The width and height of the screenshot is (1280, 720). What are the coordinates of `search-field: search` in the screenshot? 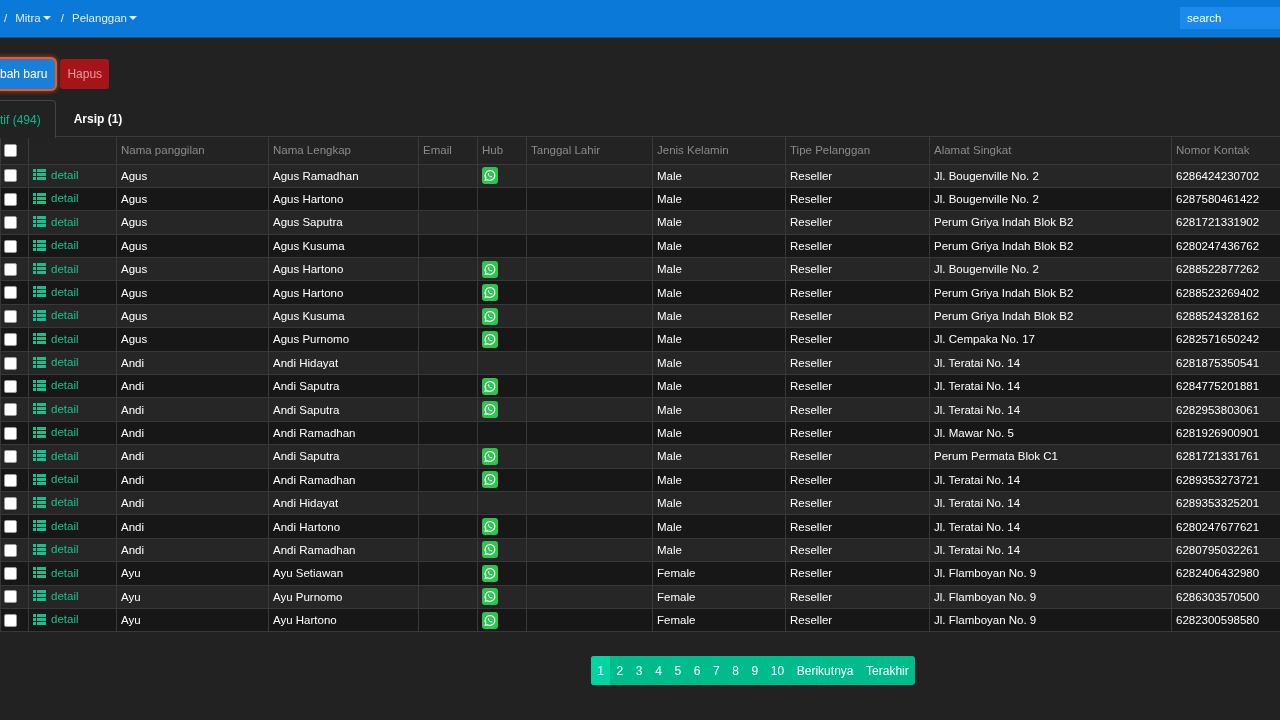 It's located at (1230, 18).